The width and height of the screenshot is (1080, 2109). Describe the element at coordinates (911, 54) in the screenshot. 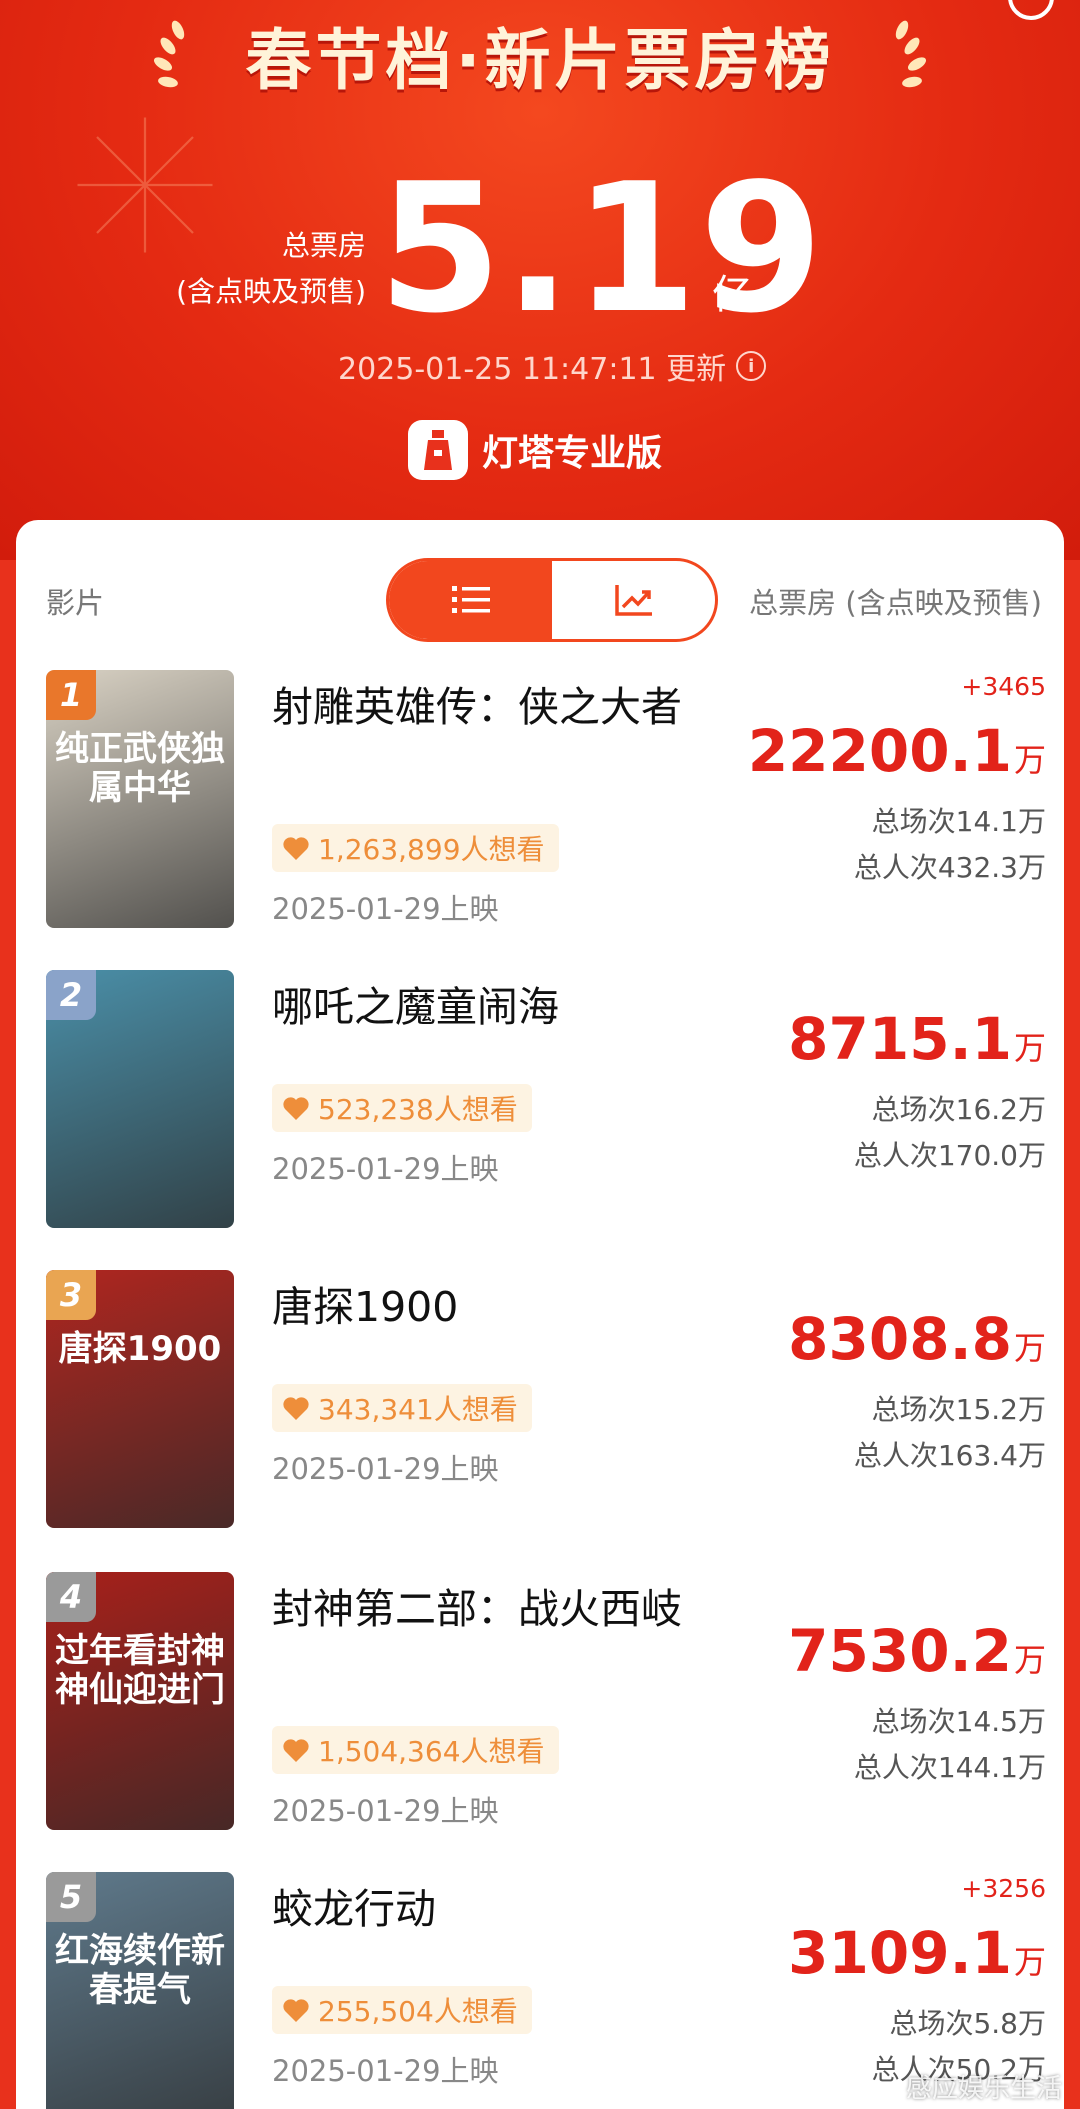

I see `laurel-right-icon` at that location.